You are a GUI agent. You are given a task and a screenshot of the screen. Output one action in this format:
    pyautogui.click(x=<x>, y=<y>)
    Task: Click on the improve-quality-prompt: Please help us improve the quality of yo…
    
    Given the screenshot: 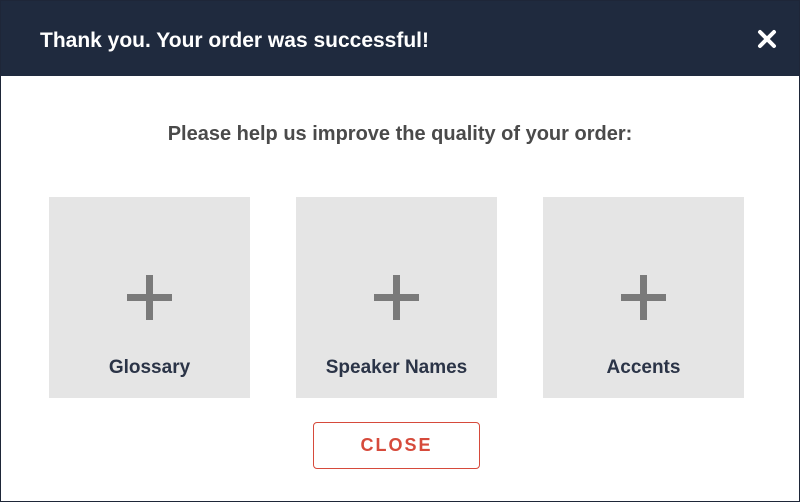 What is the action you would take?
    pyautogui.click(x=400, y=134)
    